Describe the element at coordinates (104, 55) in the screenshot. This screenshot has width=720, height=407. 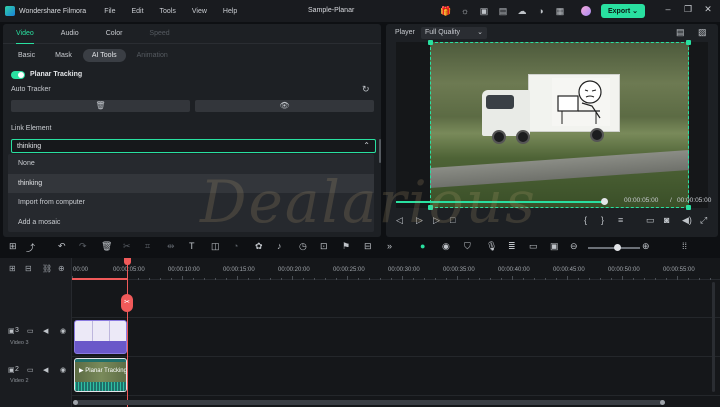
I see `subtab-ai-tools: AI Tools` at that location.